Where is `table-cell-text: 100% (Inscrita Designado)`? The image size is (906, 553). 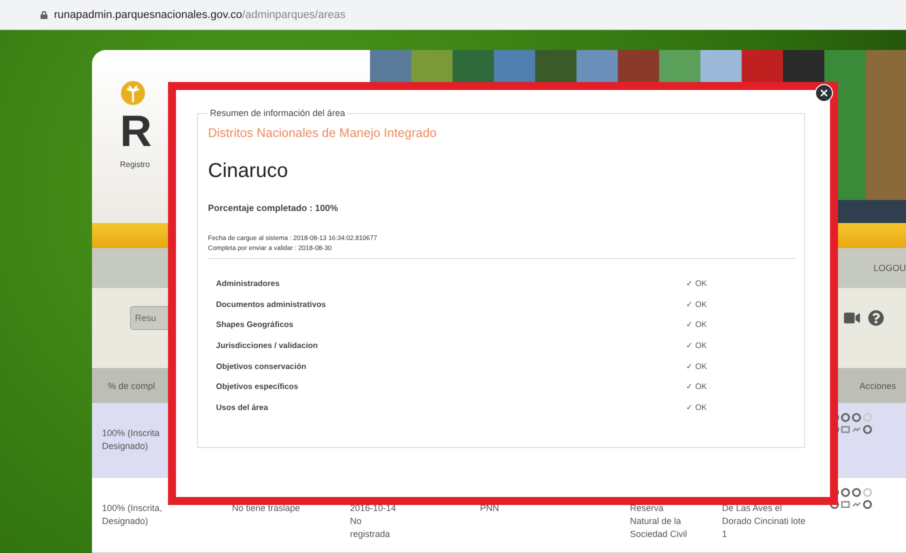
table-cell-text: 100% (Inscrita Designado) is located at coordinates (131, 440).